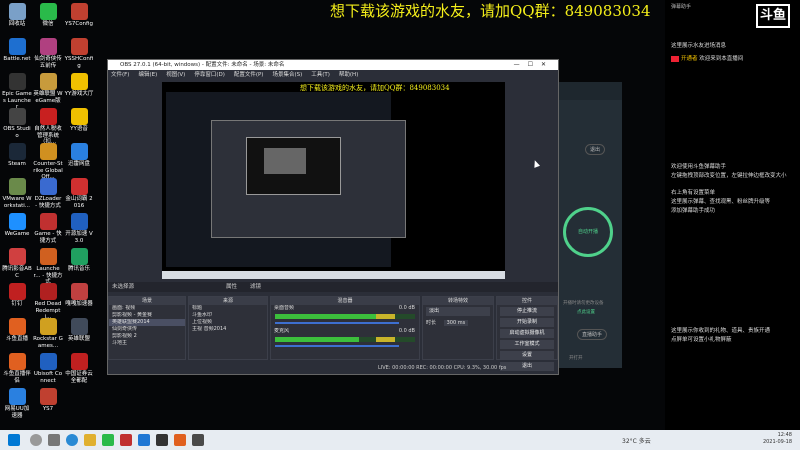  I want to click on desktop-icon: 网易UU加速器, so click(17, 403).